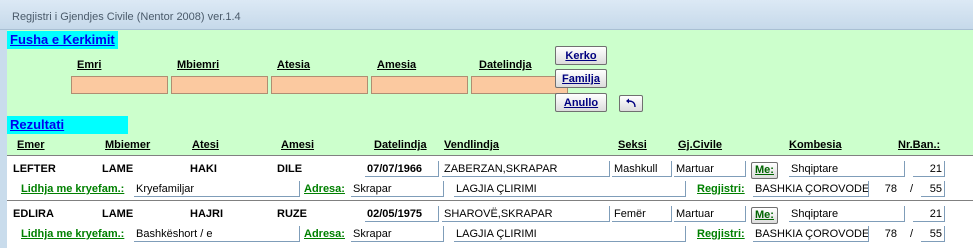 The width and height of the screenshot is (973, 248). What do you see at coordinates (581, 102) in the screenshot?
I see `cancel-button: Anullo` at bounding box center [581, 102].